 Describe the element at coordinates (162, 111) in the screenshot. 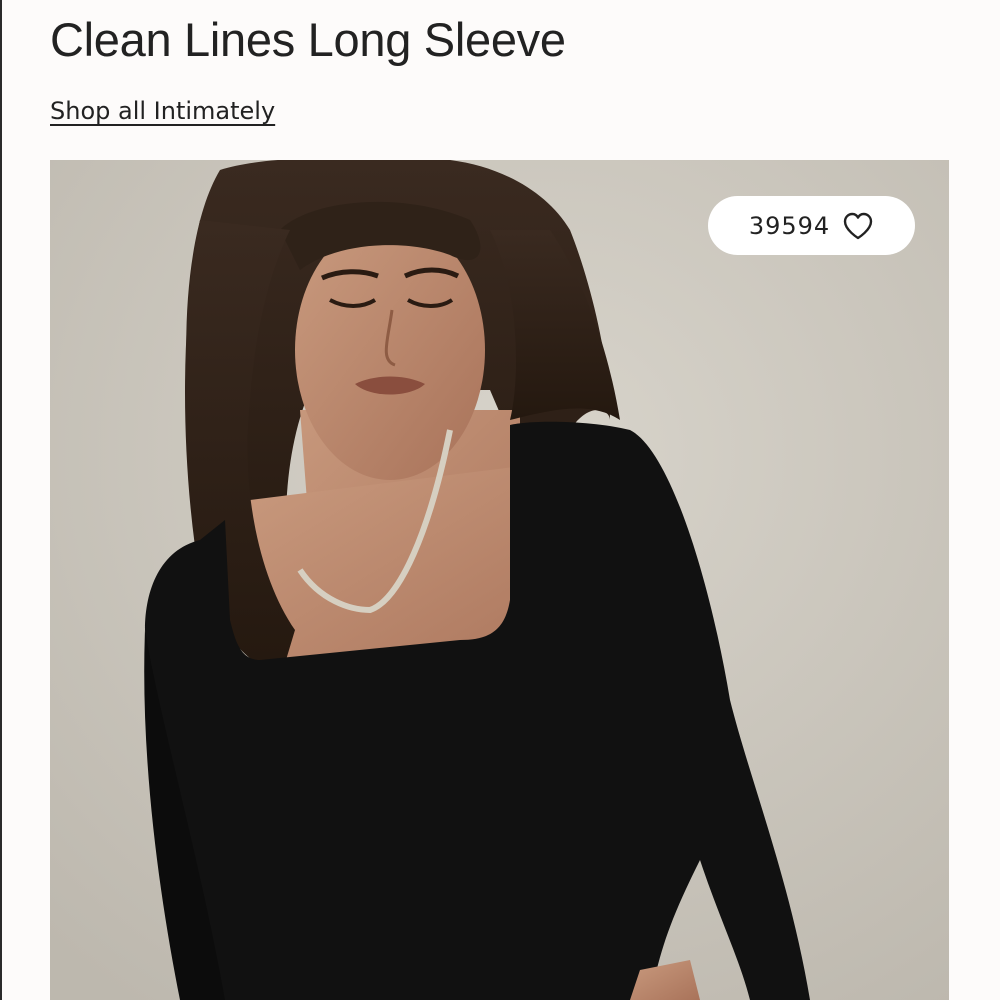

I see `shop-all-brand-link: Shop all Intimately` at that location.